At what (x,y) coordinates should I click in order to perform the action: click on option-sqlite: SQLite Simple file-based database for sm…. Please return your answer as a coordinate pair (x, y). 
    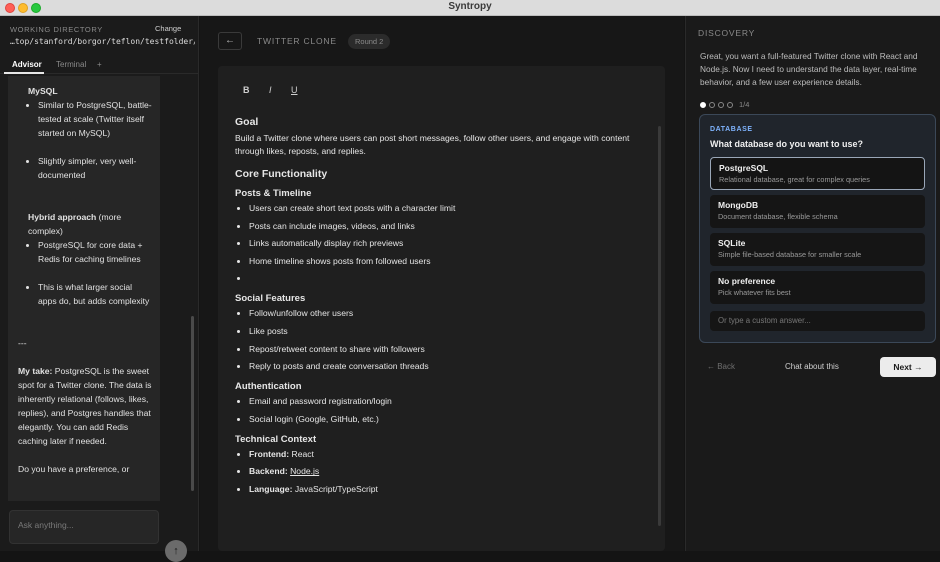
    Looking at the image, I should click on (817, 249).